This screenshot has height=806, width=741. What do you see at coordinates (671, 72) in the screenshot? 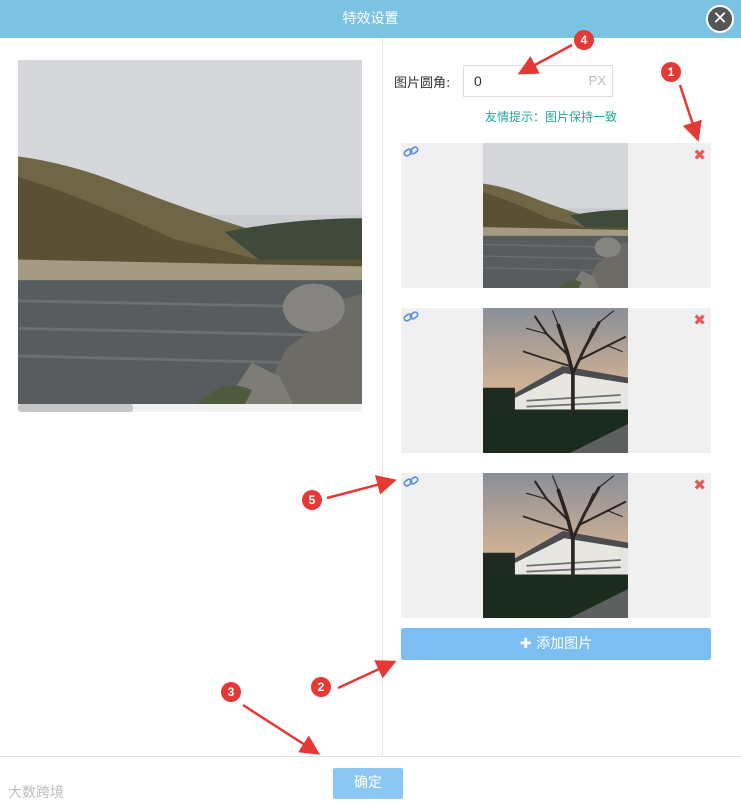
I see `annotation-badge-1: 1` at bounding box center [671, 72].